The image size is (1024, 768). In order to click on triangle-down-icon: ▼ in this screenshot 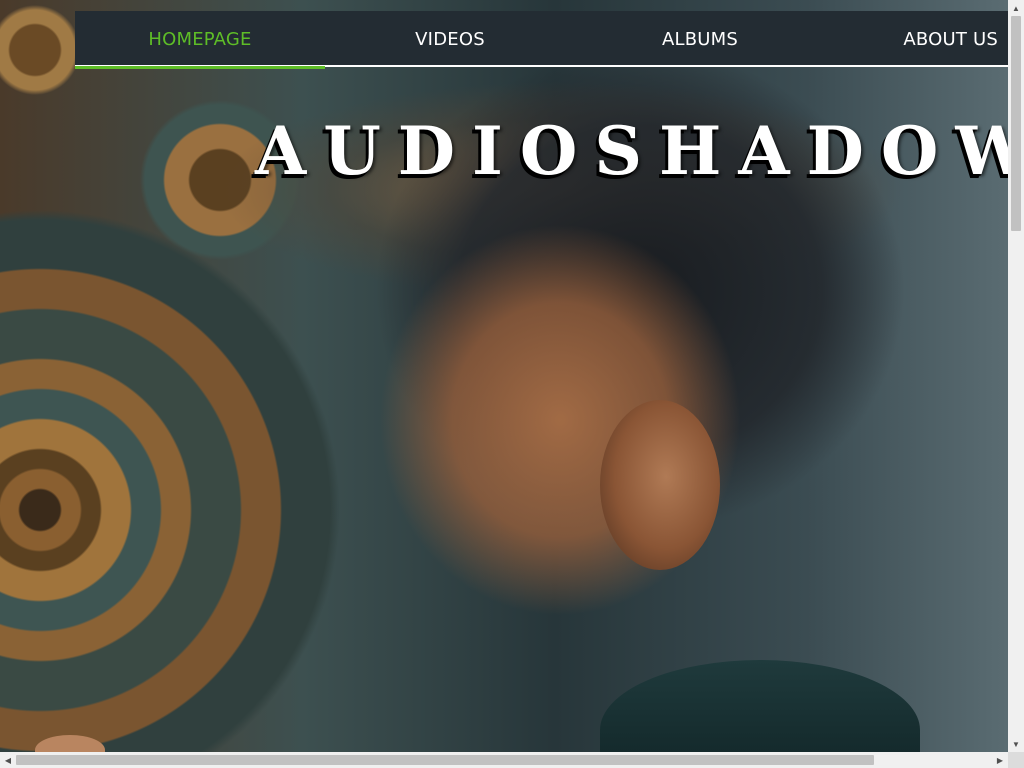, I will do `click(1016, 744)`.